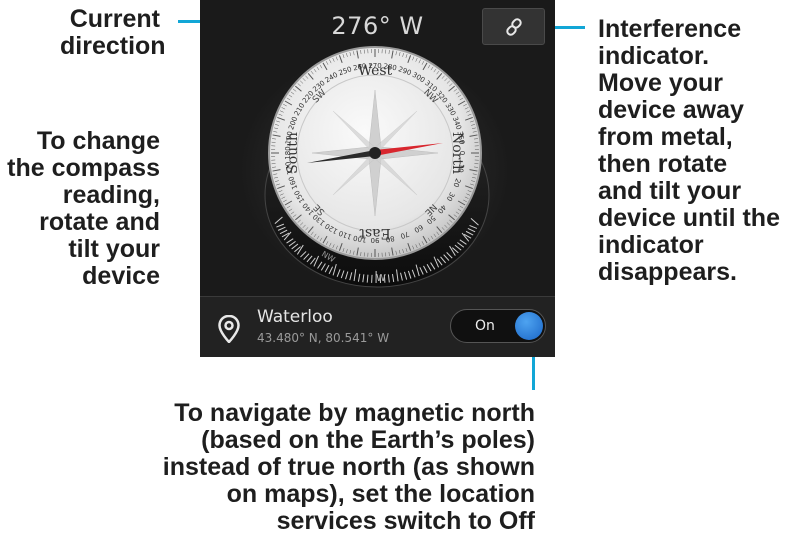 The width and height of the screenshot is (785, 537). What do you see at coordinates (665, 137) in the screenshot?
I see `callout-line: from metal,` at bounding box center [665, 137].